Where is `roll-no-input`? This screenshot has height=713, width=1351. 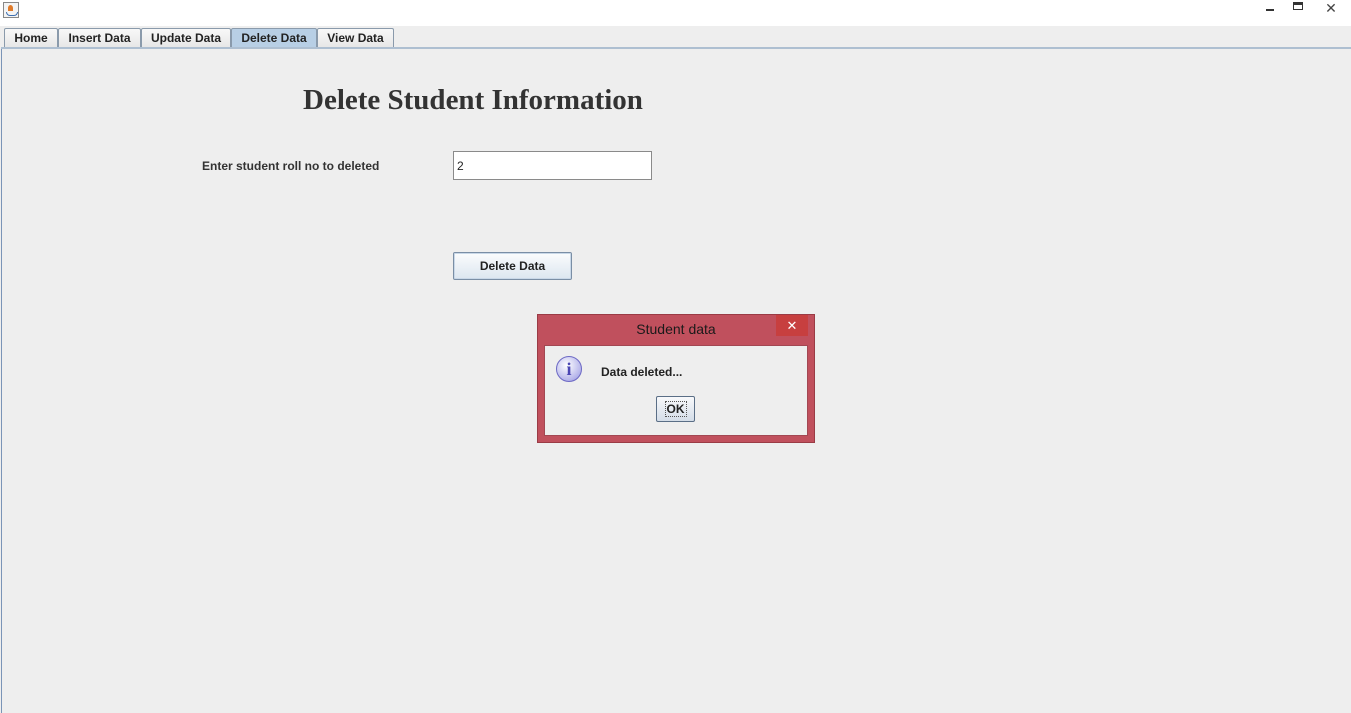 roll-no-input is located at coordinates (552, 165).